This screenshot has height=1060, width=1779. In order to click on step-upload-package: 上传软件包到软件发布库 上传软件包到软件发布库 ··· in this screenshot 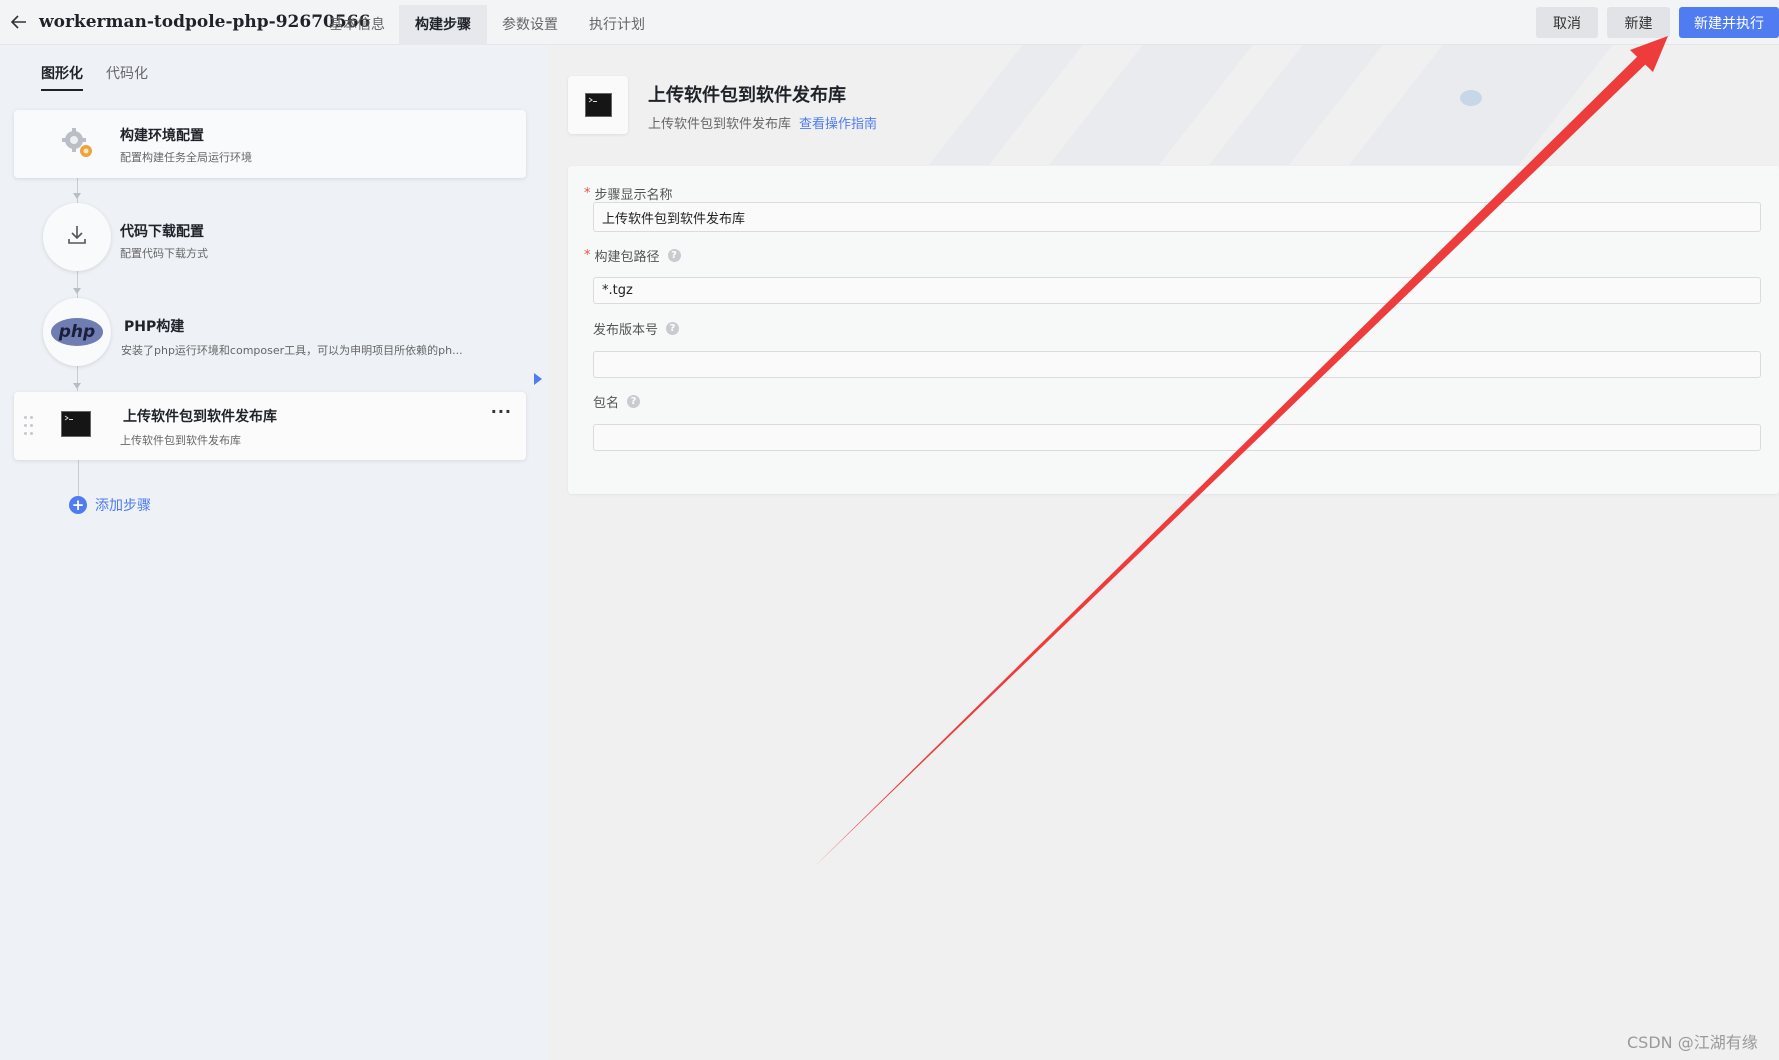, I will do `click(270, 426)`.